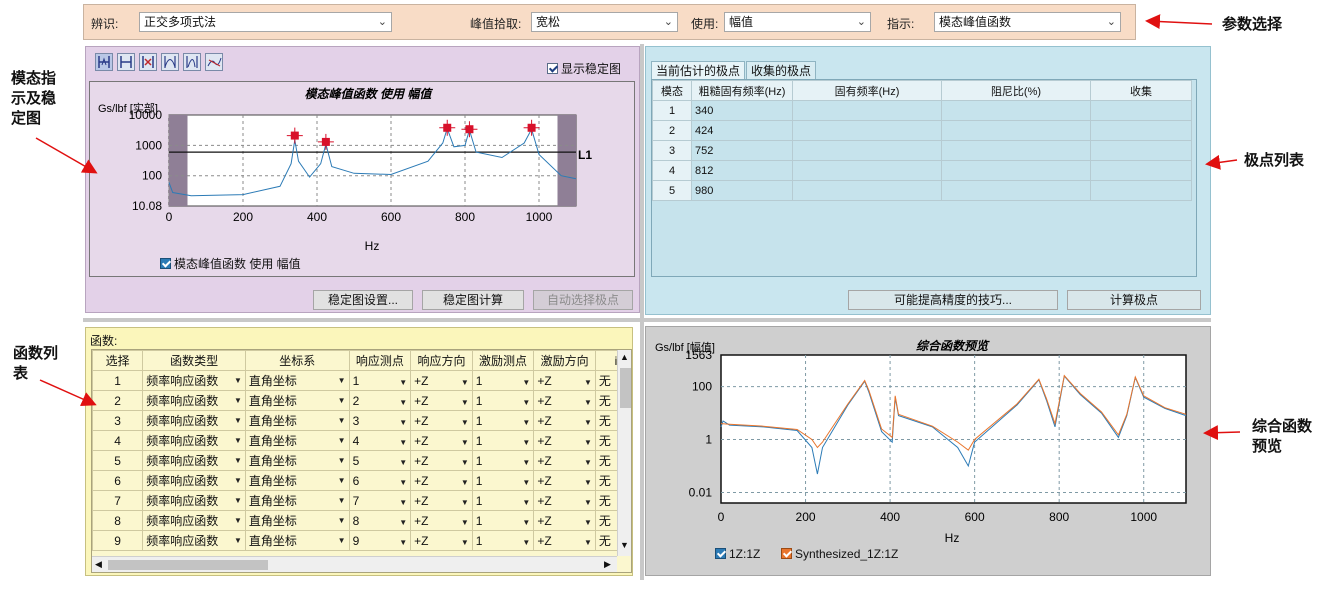 The image size is (1331, 593). What do you see at coordinates (1027, 22) in the screenshot?
I see `indicator-select: 模态峰值函数 ⌄` at bounding box center [1027, 22].